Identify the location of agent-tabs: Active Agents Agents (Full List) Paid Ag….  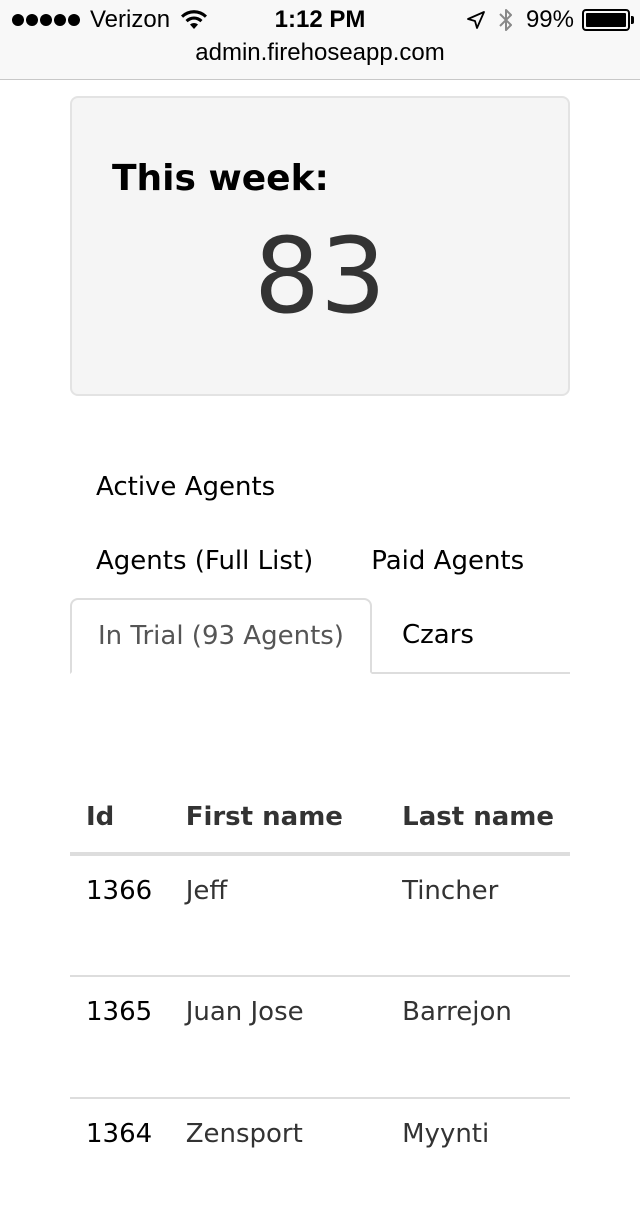
(320, 562).